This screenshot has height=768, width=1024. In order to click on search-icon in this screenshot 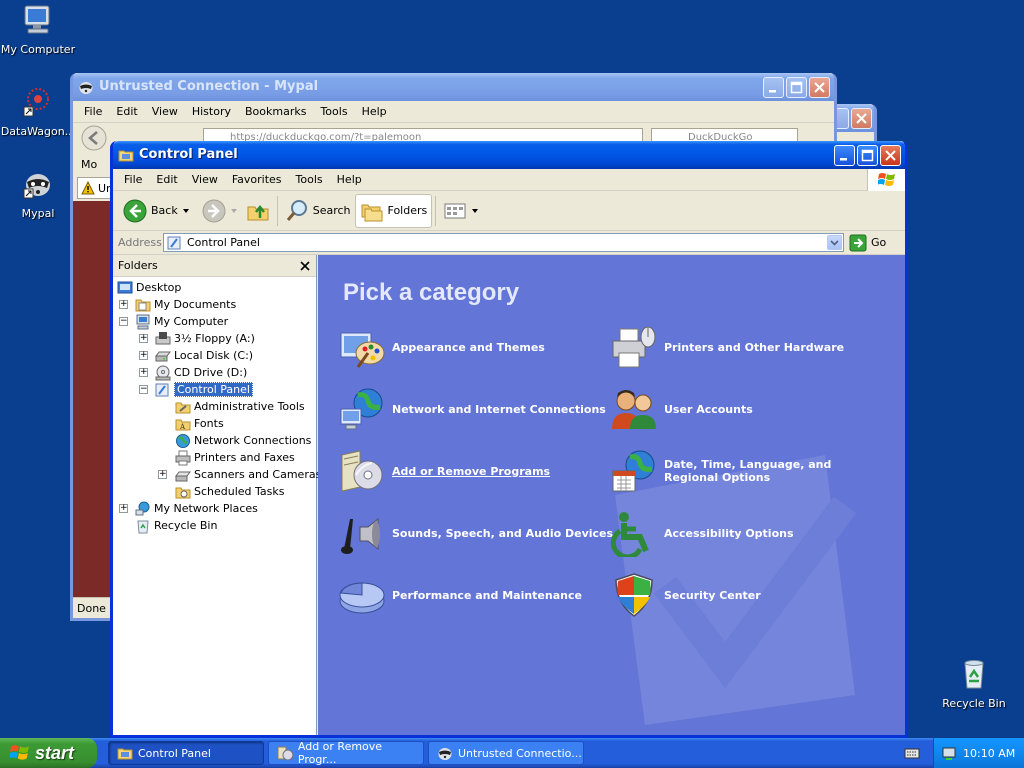, I will do `click(296, 210)`.